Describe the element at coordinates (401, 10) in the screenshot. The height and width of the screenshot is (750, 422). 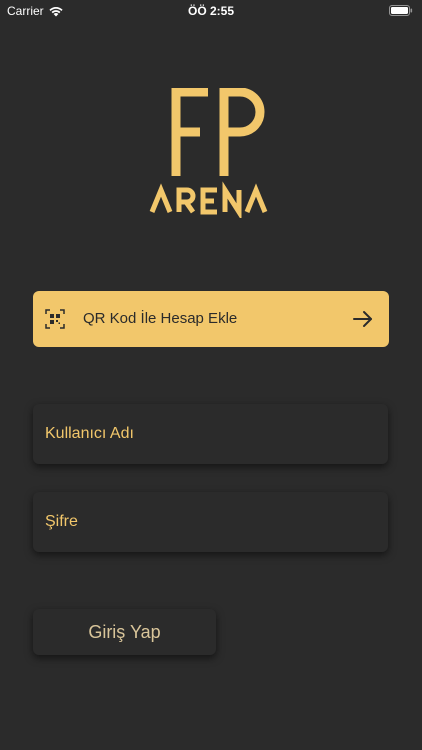
I see `battery-icon` at that location.